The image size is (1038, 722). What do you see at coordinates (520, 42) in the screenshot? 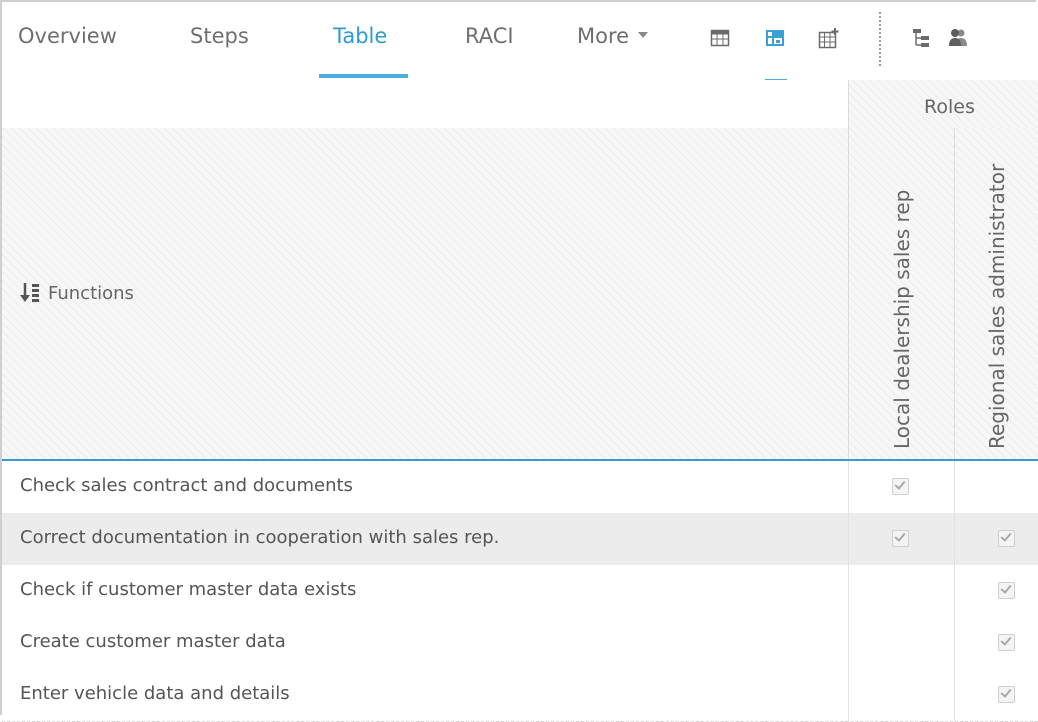
I see `tab-bar: Overview Steps Table RACI More` at bounding box center [520, 42].